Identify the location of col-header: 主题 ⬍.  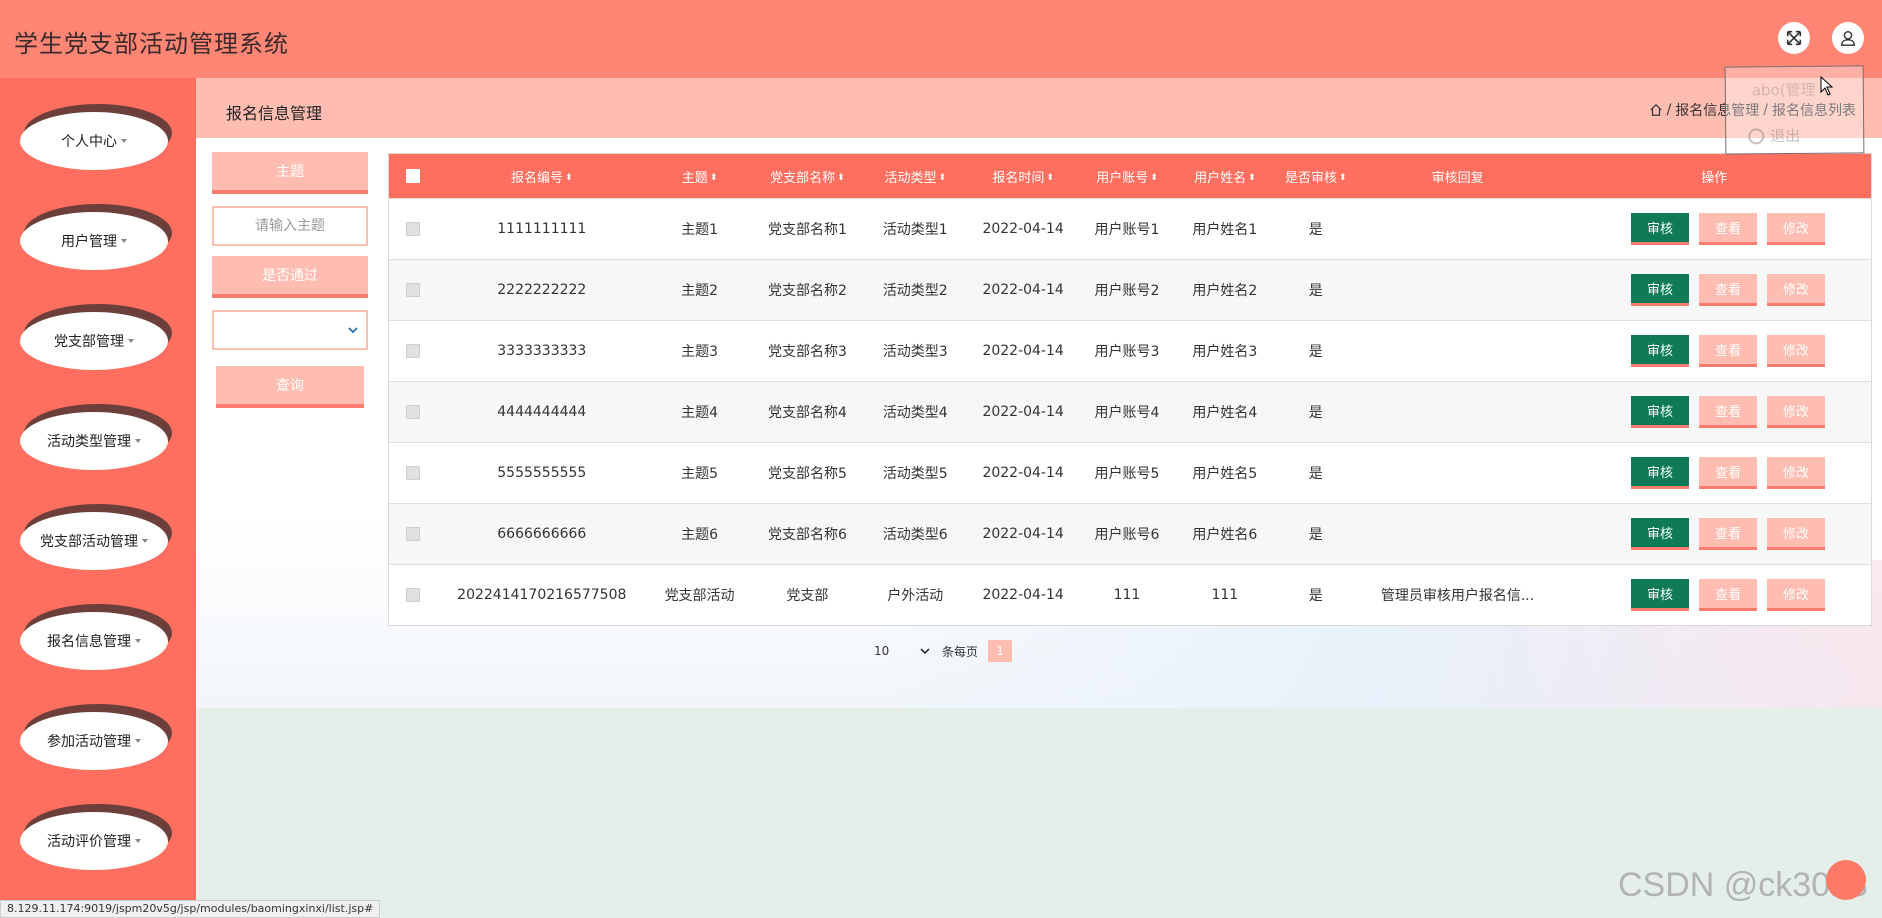
(700, 176).